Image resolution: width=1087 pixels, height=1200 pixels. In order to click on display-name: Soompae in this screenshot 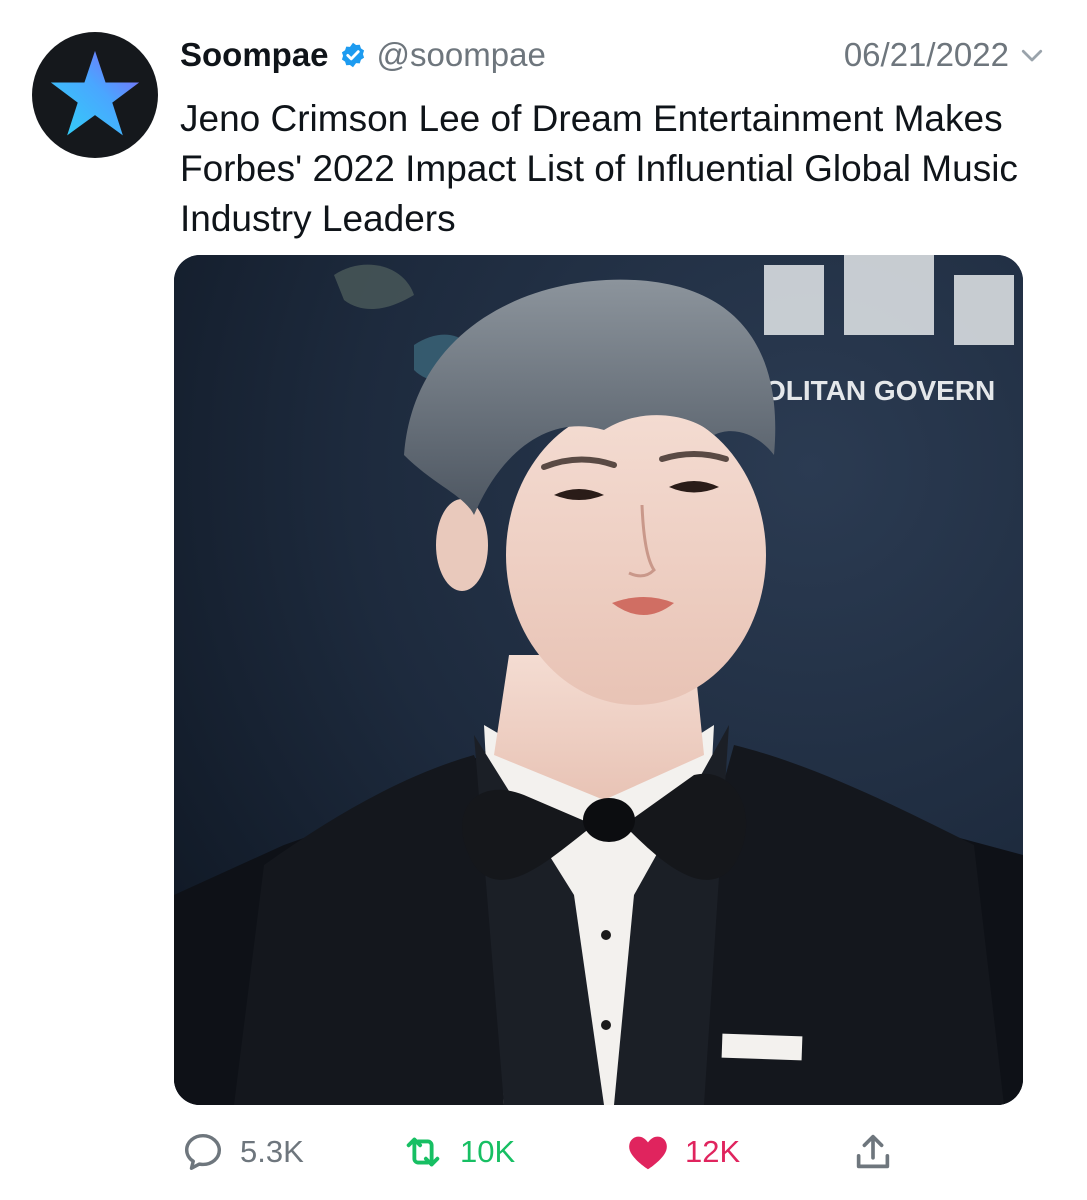, I will do `click(254, 55)`.